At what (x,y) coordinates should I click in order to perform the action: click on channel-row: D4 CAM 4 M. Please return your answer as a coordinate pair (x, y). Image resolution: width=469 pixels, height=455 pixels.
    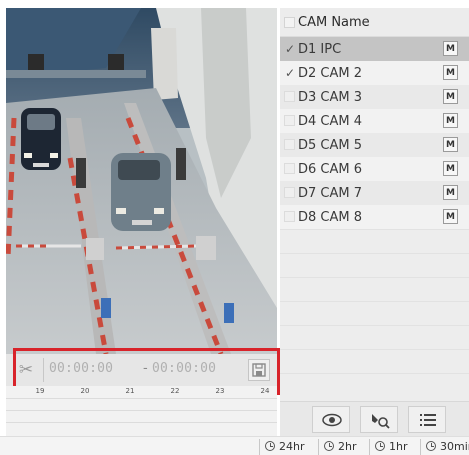
    Looking at the image, I should click on (374, 121).